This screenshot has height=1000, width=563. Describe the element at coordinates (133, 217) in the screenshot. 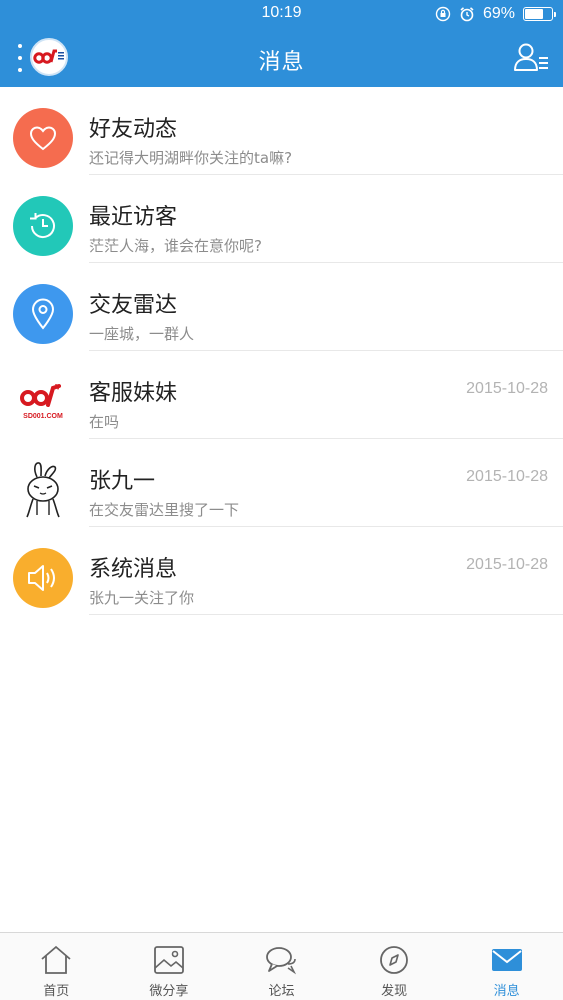

I see `item-title: 最近访客` at that location.